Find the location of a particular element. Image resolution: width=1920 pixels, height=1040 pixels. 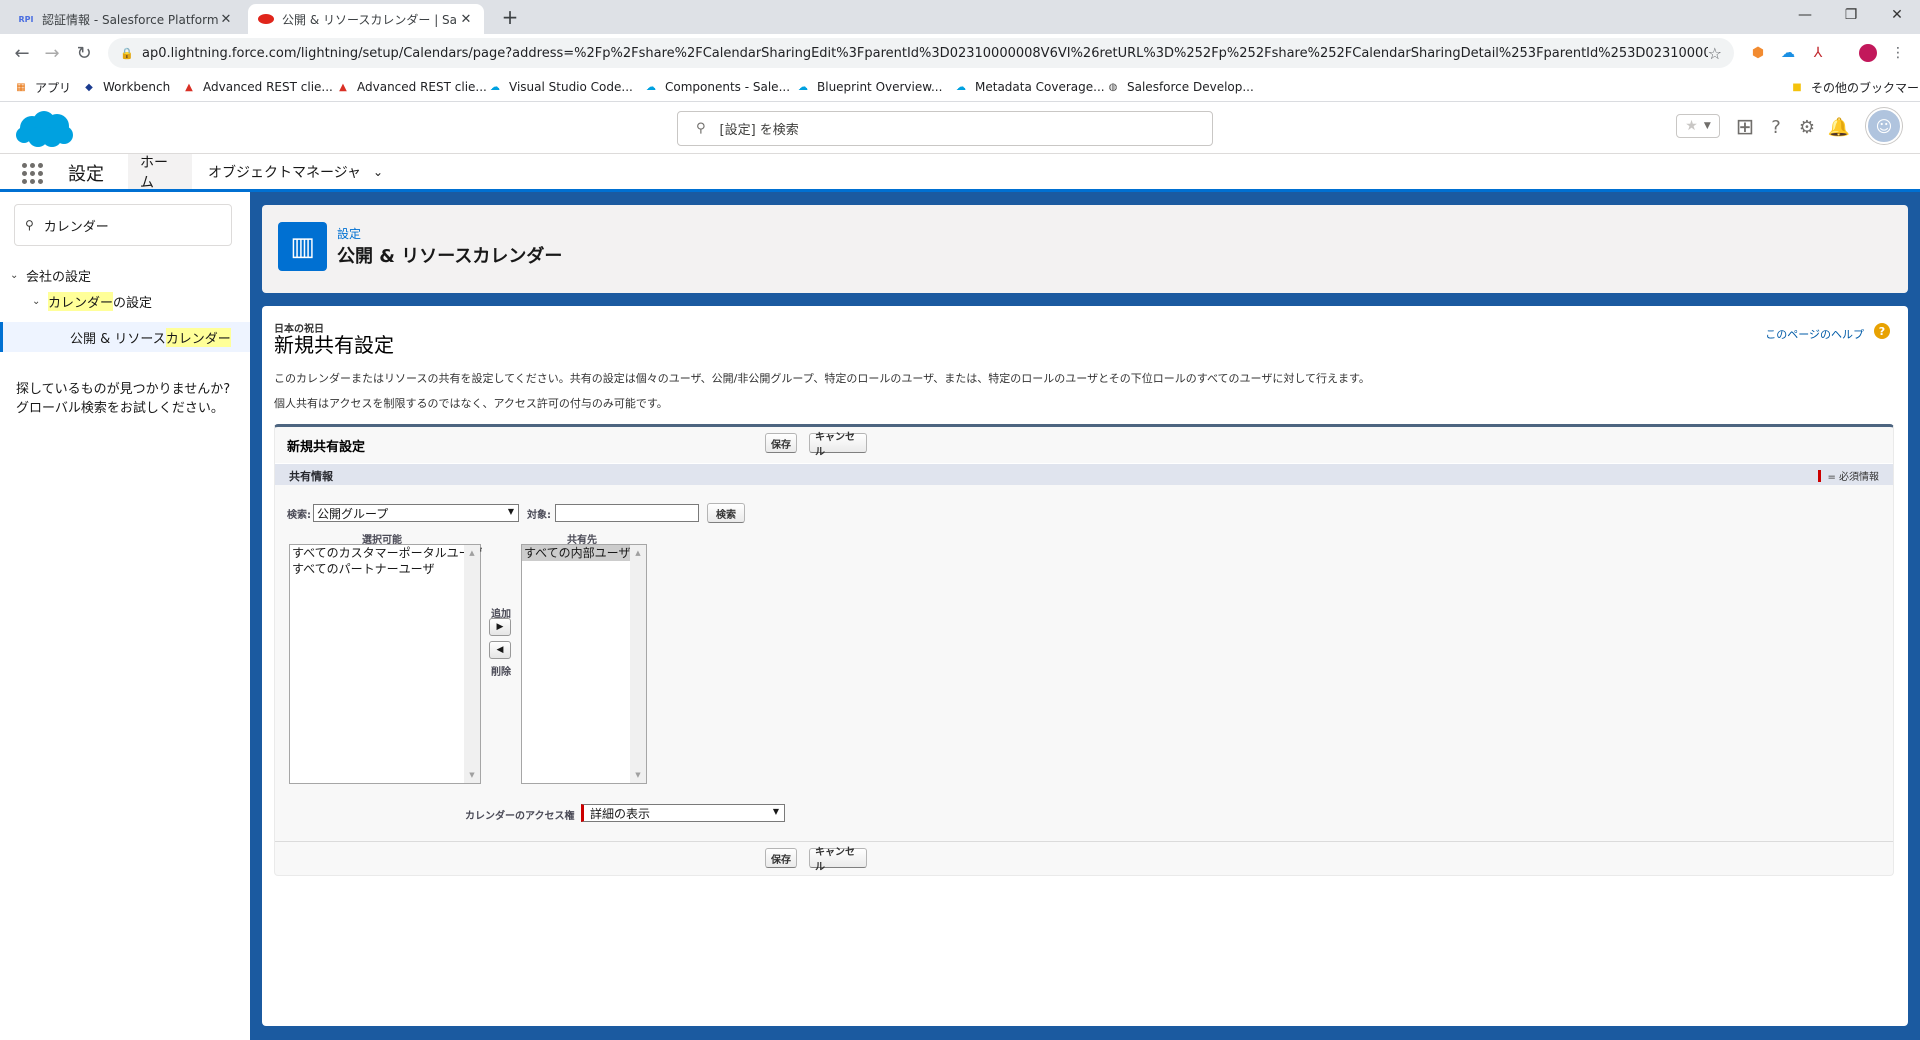

new-tab-button: + is located at coordinates (510, 17).